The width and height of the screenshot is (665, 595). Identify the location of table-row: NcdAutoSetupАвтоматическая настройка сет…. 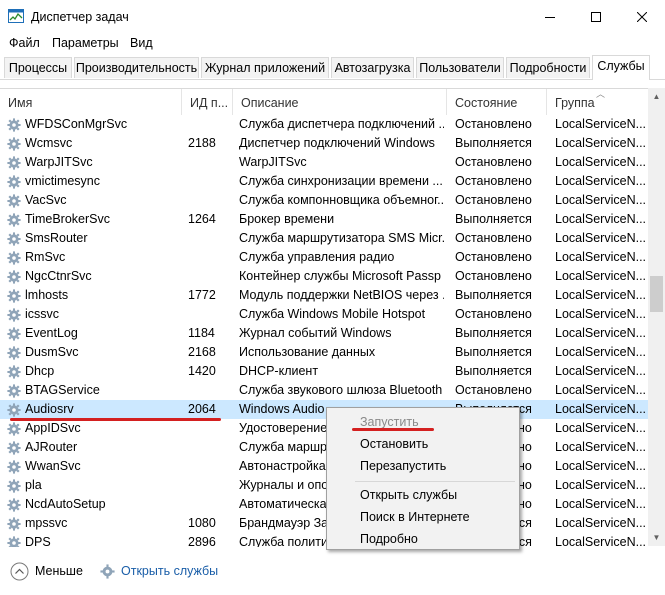
(324, 504).